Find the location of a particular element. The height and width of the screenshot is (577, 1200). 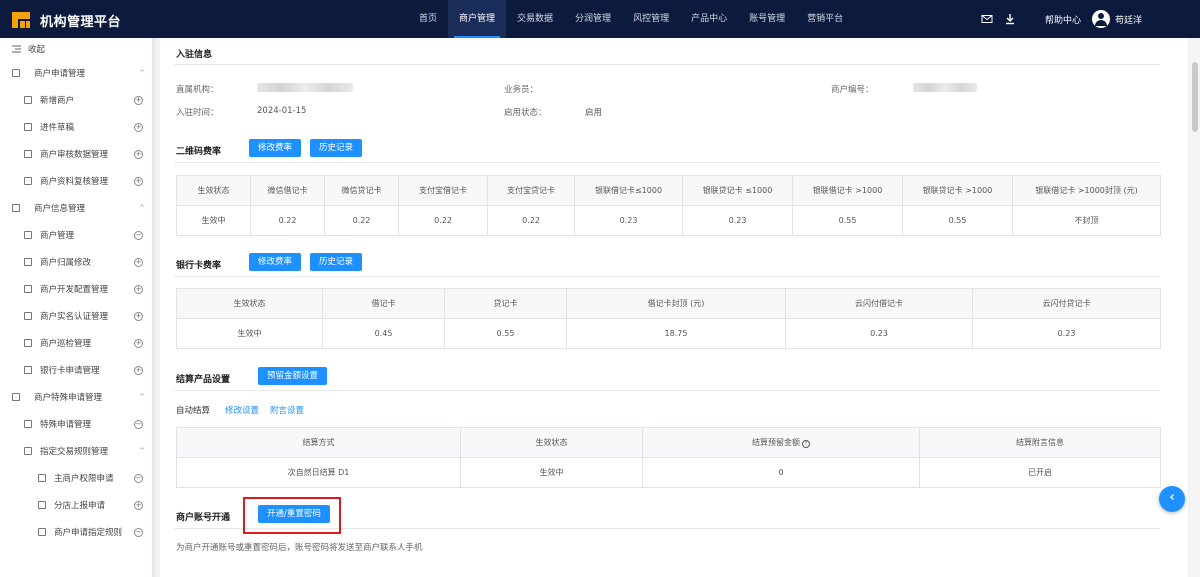

table-header-cell: 借记卡封顶 (元) is located at coordinates (676, 303).